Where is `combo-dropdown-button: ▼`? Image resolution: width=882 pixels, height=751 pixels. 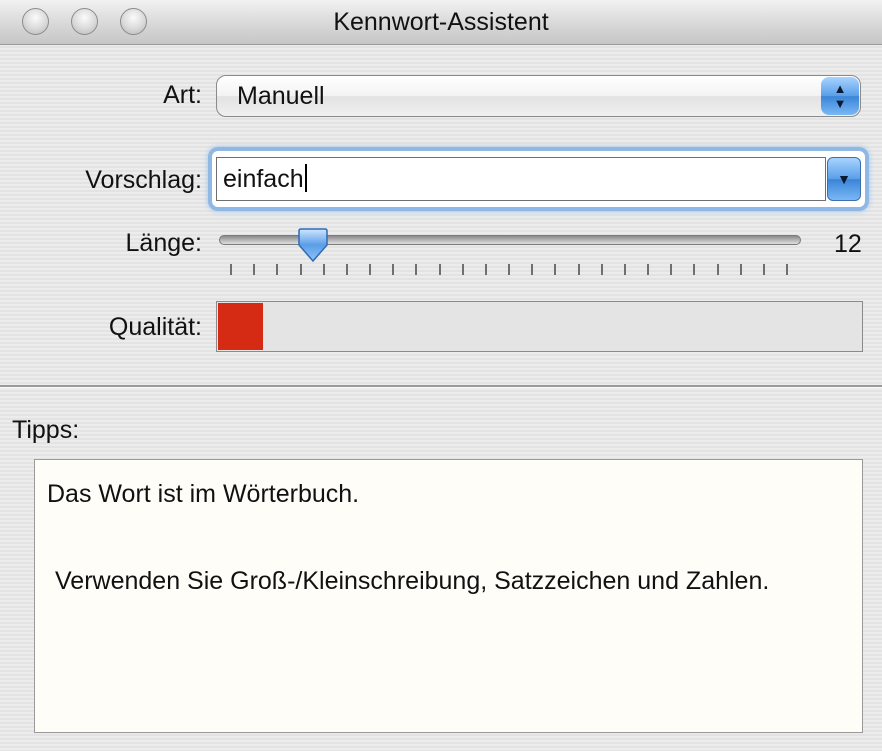
combo-dropdown-button: ▼ is located at coordinates (844, 179).